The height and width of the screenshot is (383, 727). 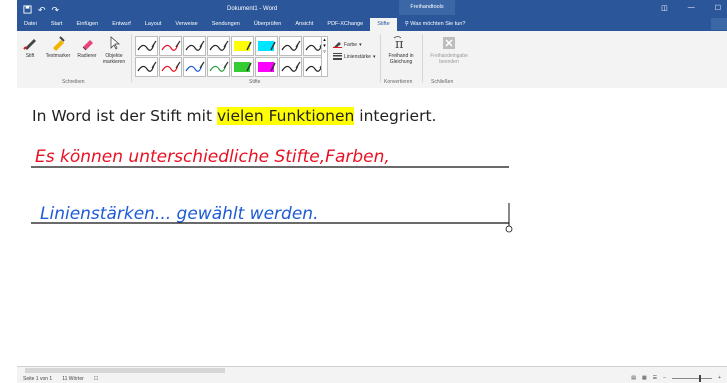 What do you see at coordinates (398, 82) in the screenshot?
I see `group-label-konvertieren: Konvertieren` at bounding box center [398, 82].